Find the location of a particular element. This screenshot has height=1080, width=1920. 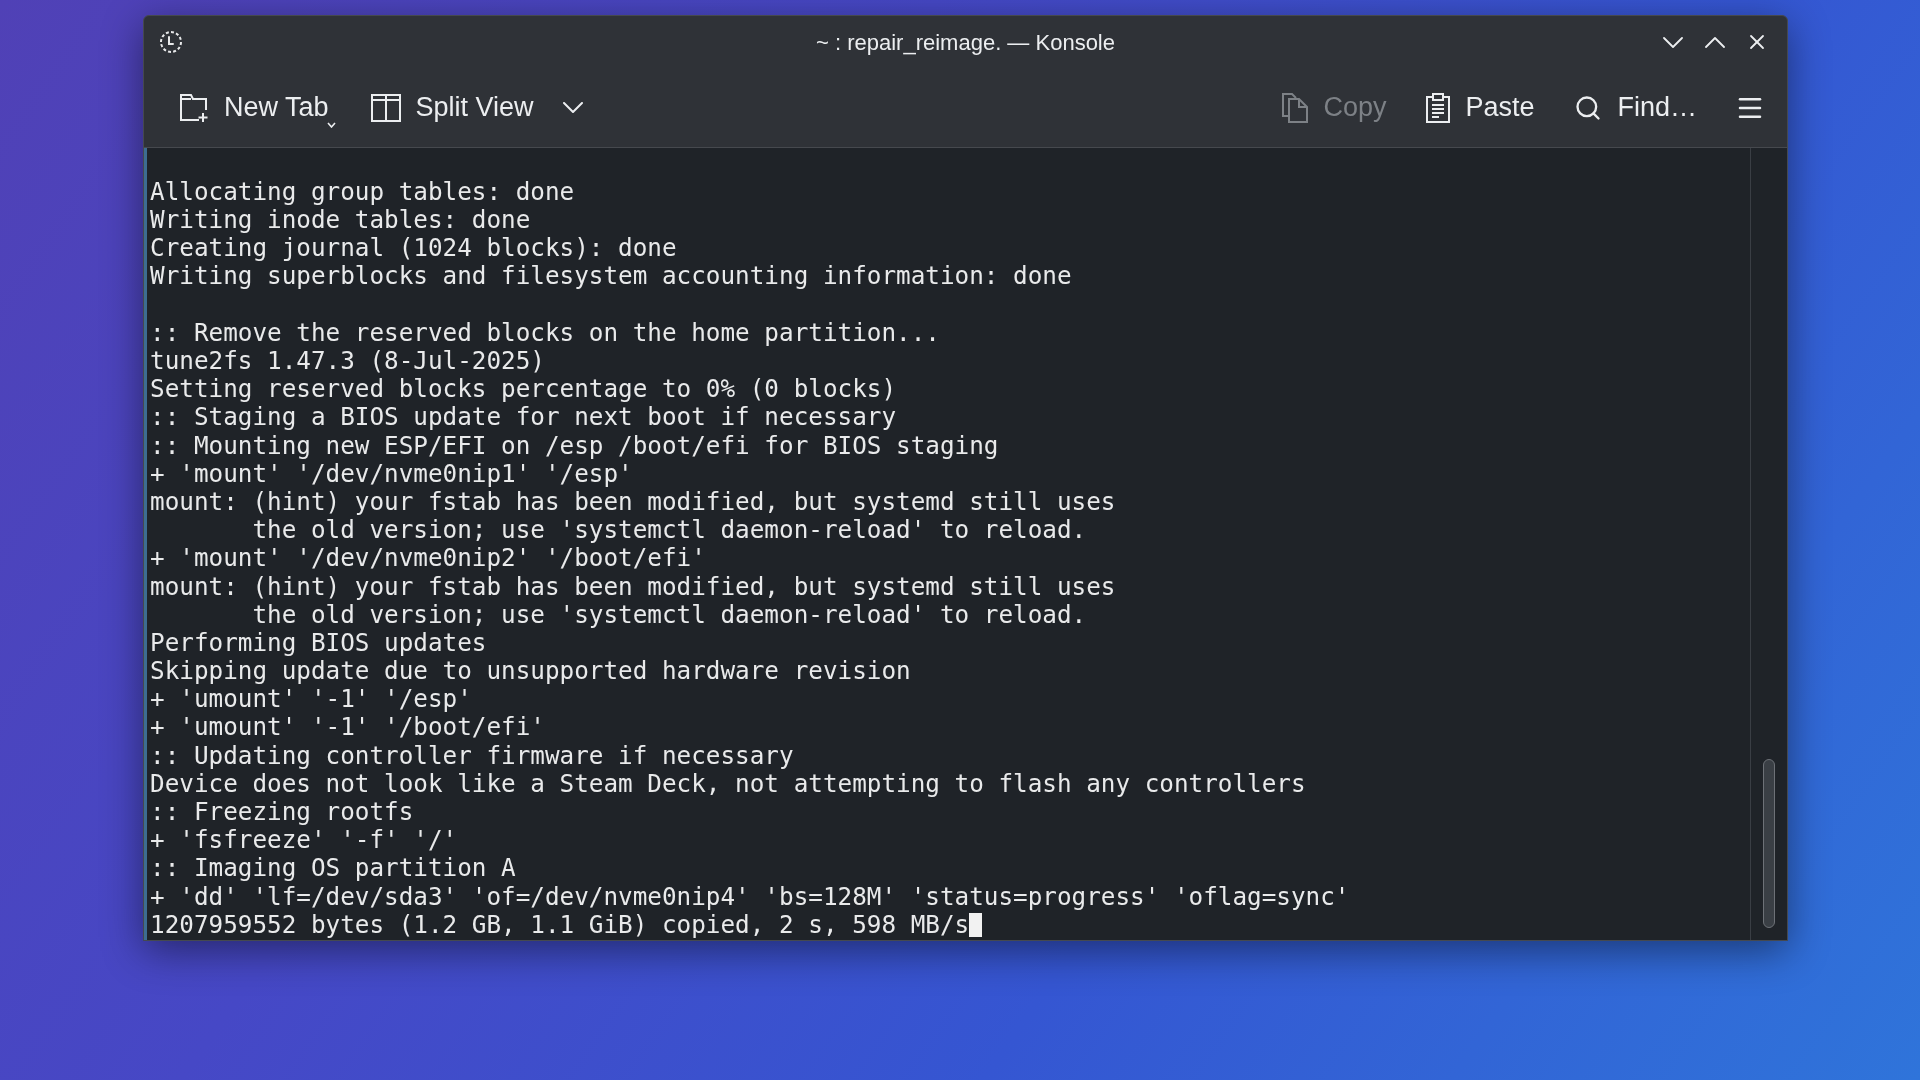

copy-icon is located at coordinates (1295, 107).